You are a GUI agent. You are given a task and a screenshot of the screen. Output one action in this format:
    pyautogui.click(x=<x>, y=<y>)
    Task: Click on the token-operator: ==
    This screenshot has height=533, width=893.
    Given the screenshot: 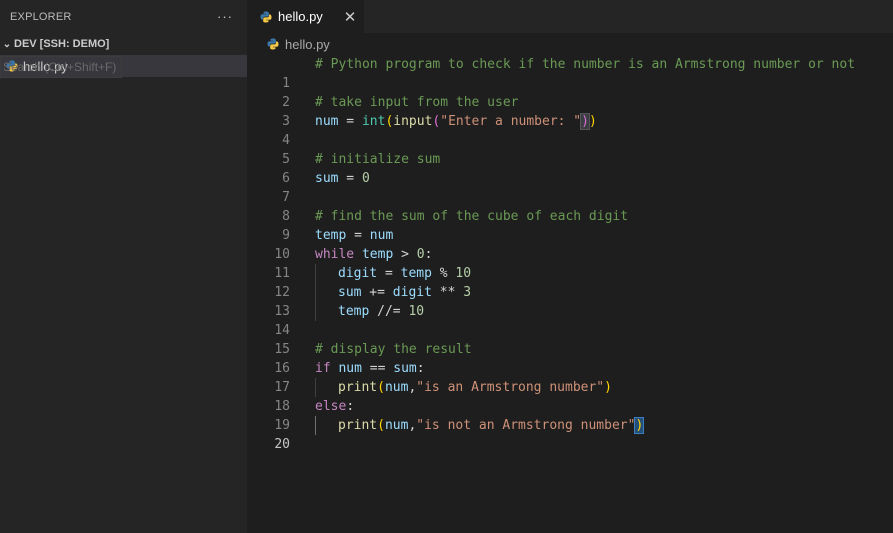 What is the action you would take?
    pyautogui.click(x=377, y=368)
    